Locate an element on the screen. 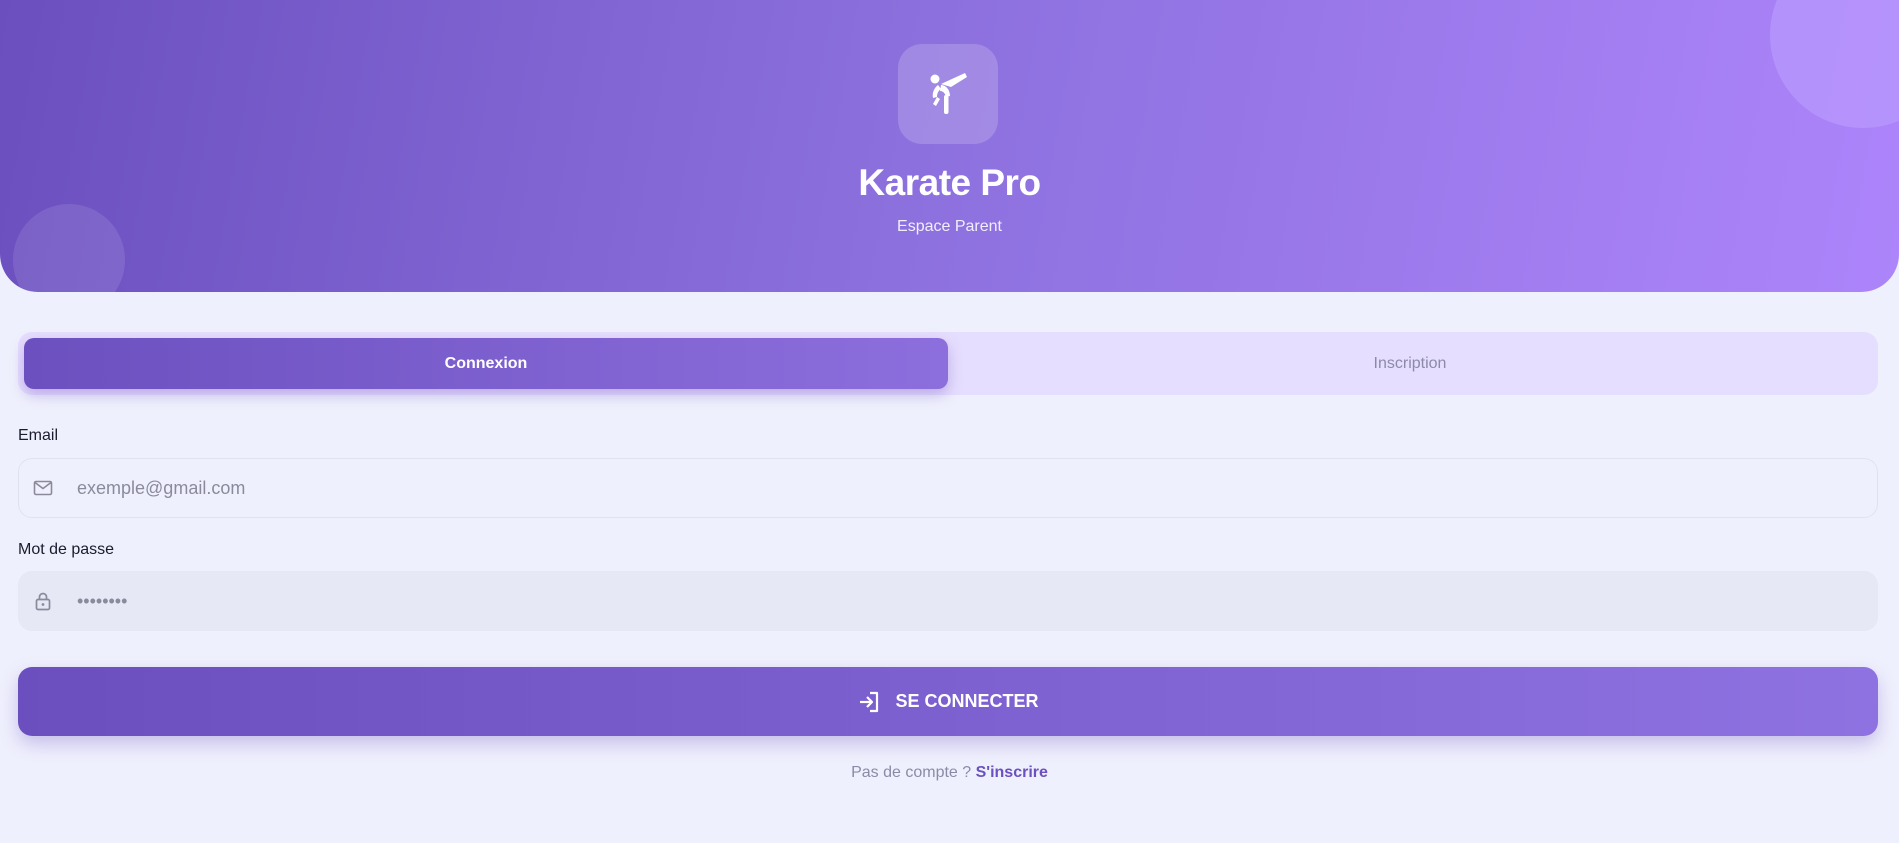 Image resolution: width=1899 pixels, height=843 pixels. app-subtitle: Espace Parent is located at coordinates (949, 226).